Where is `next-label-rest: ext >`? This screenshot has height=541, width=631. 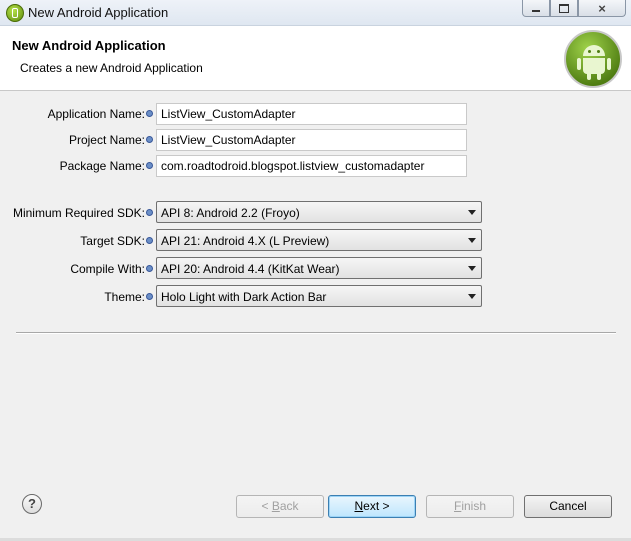 next-label-rest: ext > is located at coordinates (376, 506).